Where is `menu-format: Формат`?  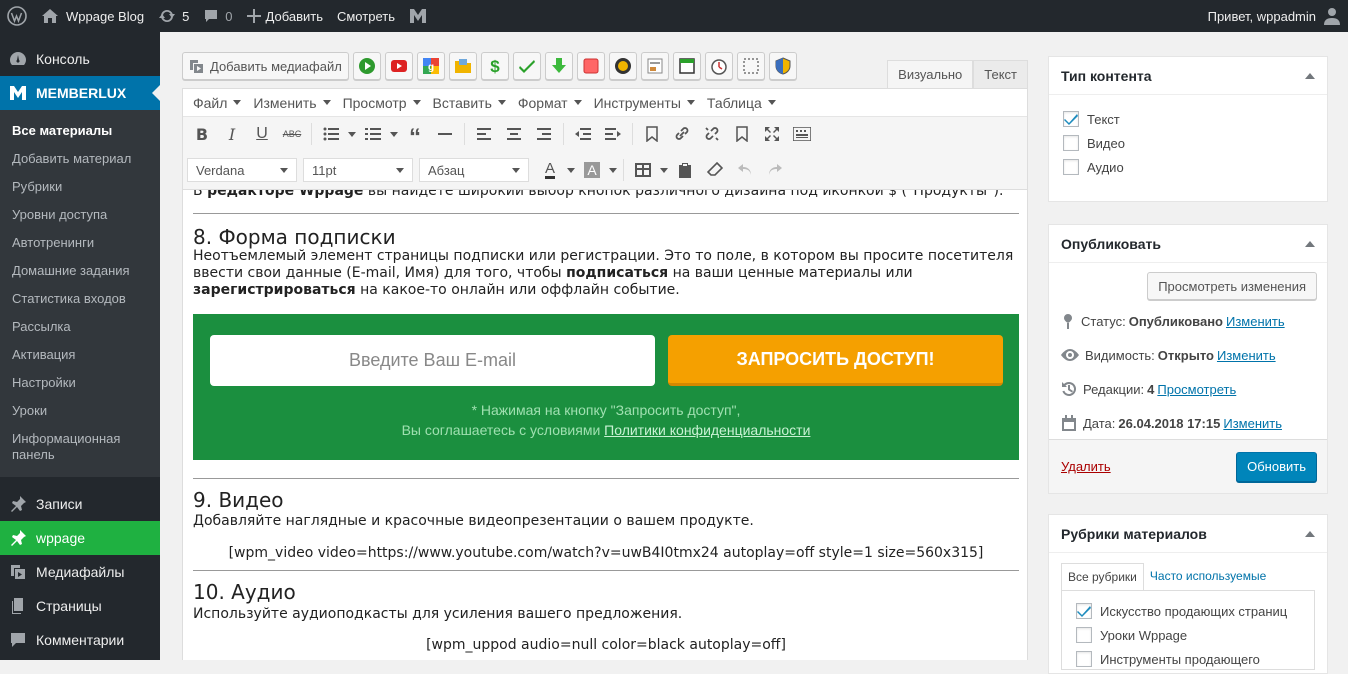
menu-format: Формат is located at coordinates (550, 103).